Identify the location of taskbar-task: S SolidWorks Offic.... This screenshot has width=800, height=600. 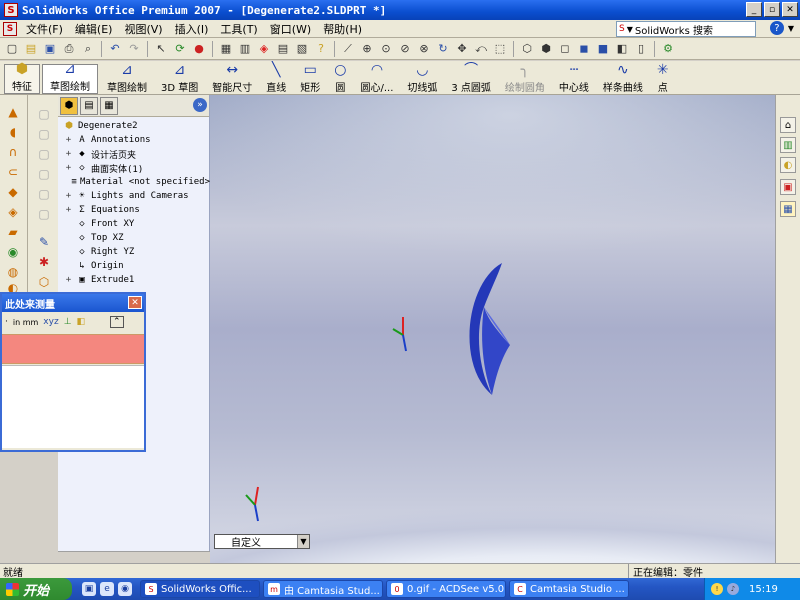
(200, 589).